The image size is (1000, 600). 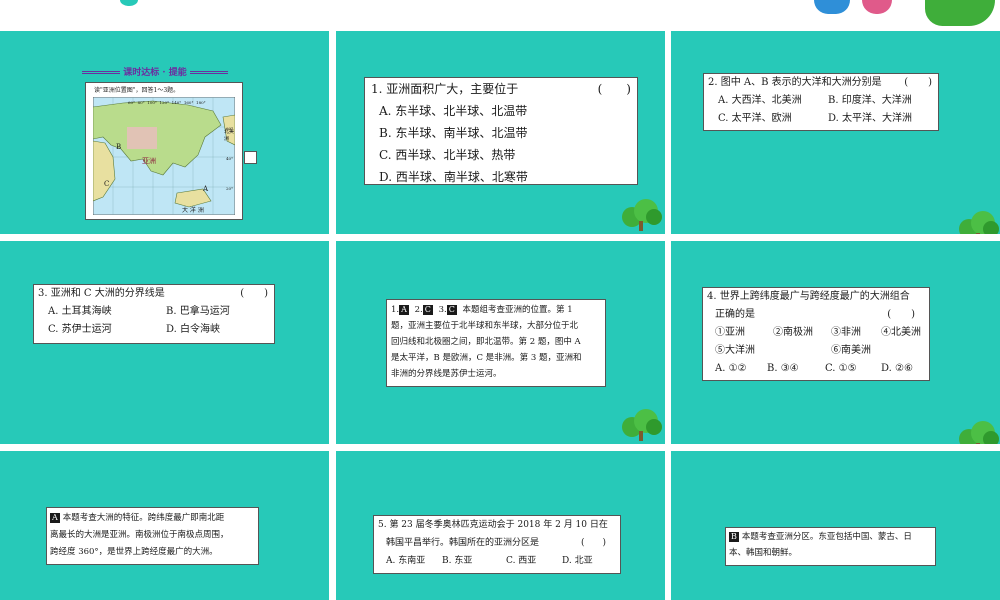 I want to click on option-b: B. 印度洋、大洋洲, so click(x=870, y=100).